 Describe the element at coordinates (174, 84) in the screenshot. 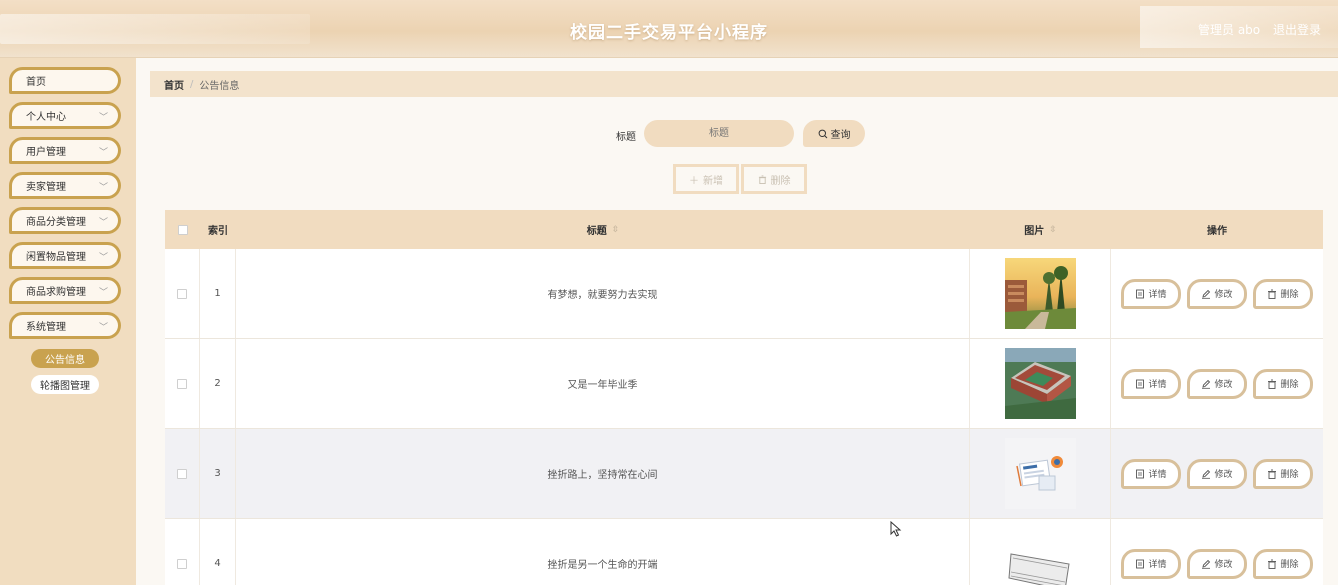

I see `breadcrumb-home: 首页` at that location.